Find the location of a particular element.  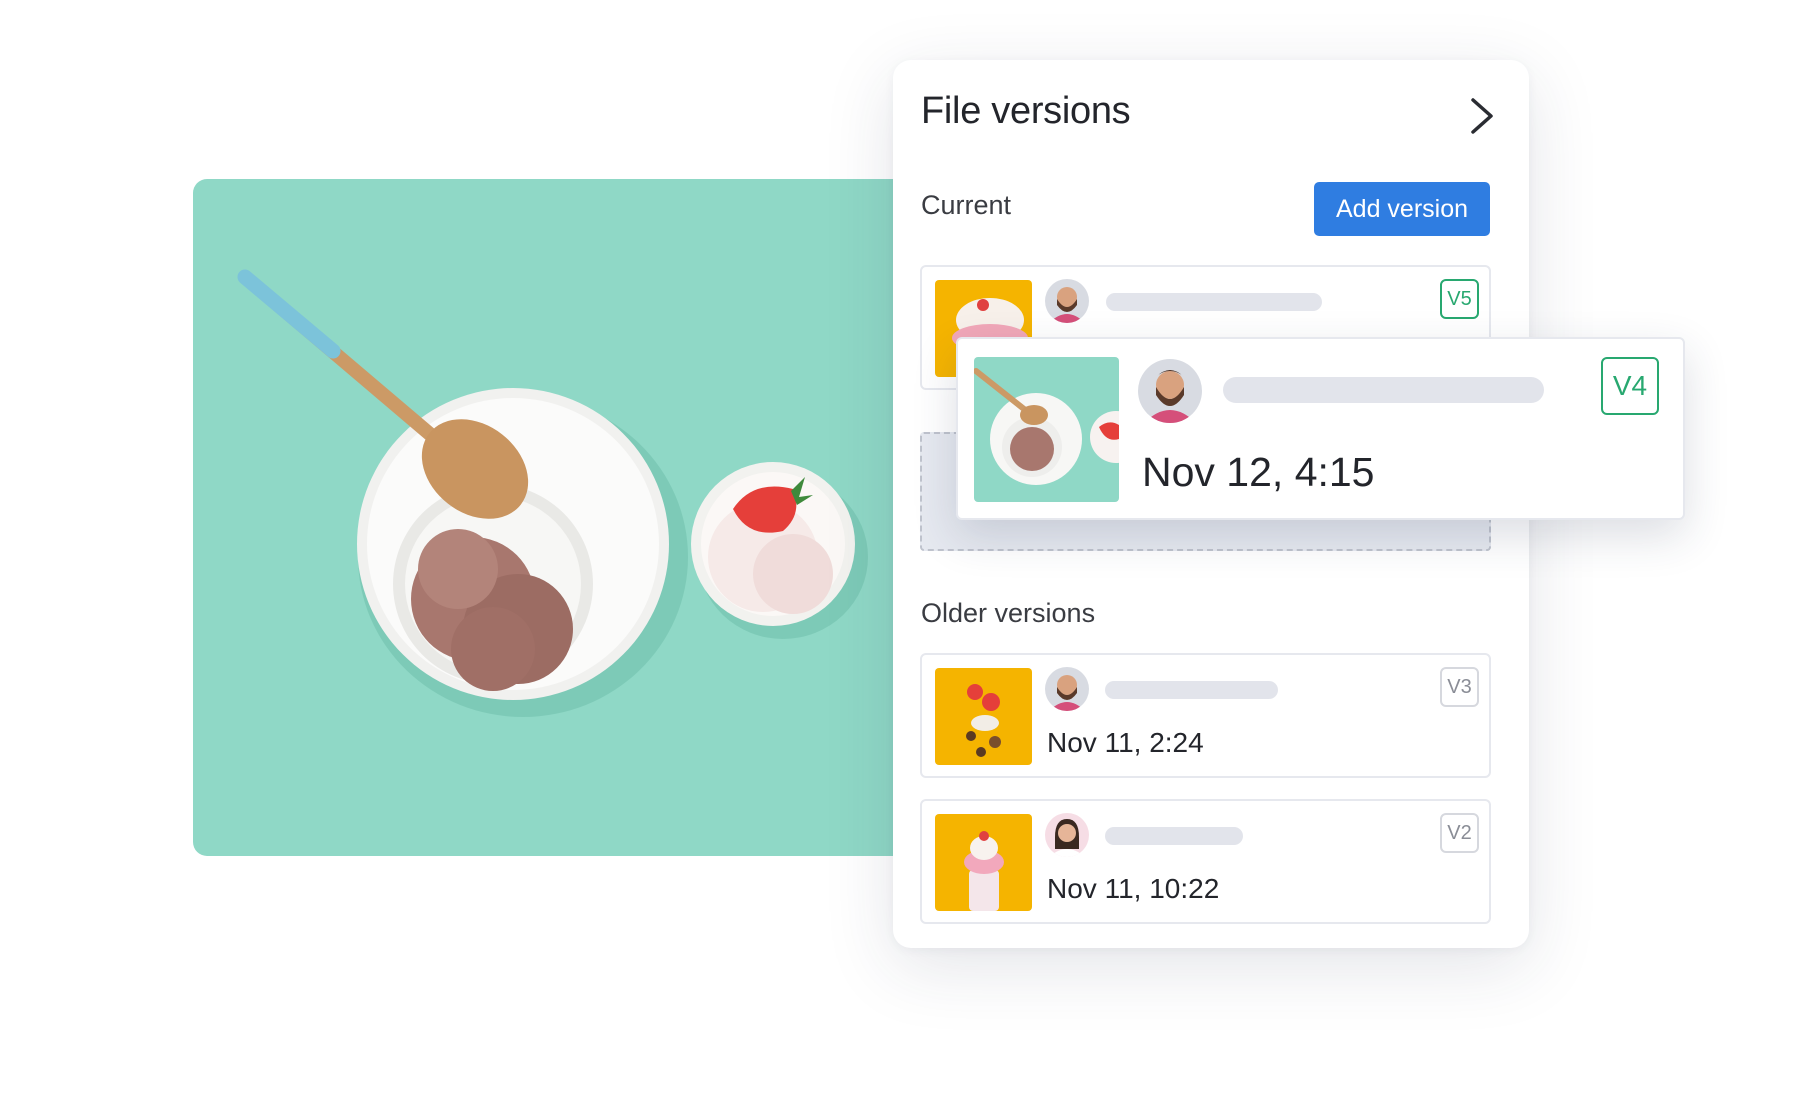

version-date: Nov 11, 2:24 is located at coordinates (1125, 742).